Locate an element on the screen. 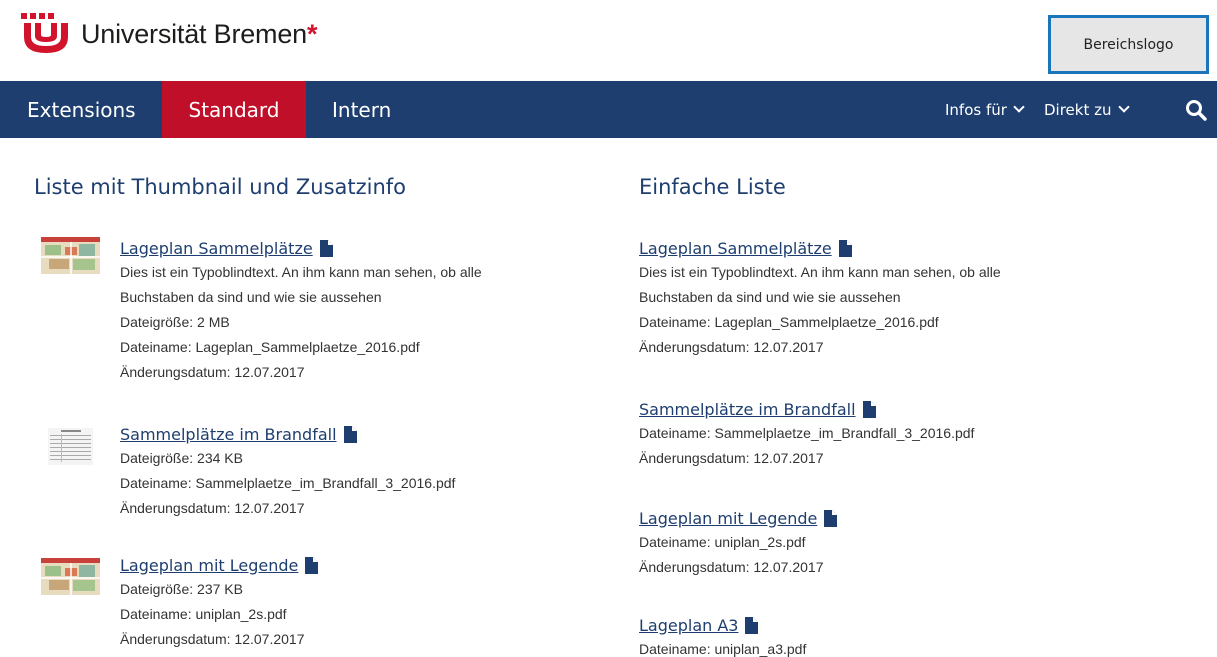 The width and height of the screenshot is (1217, 657). university-logo-icon is located at coordinates (44, 33).